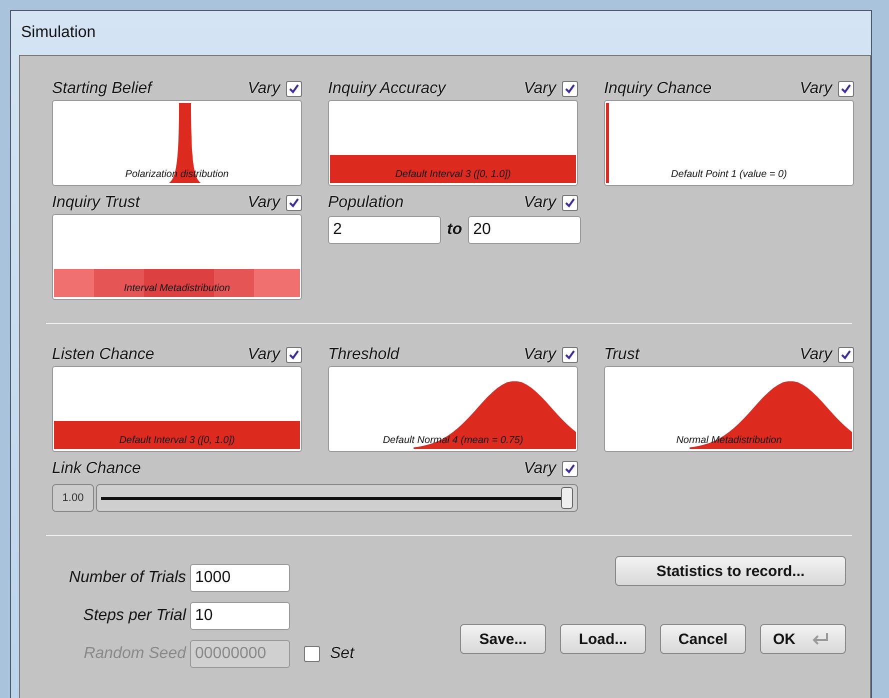  Describe the element at coordinates (102, 89) in the screenshot. I see `parameter-label: Starting Belief` at that location.